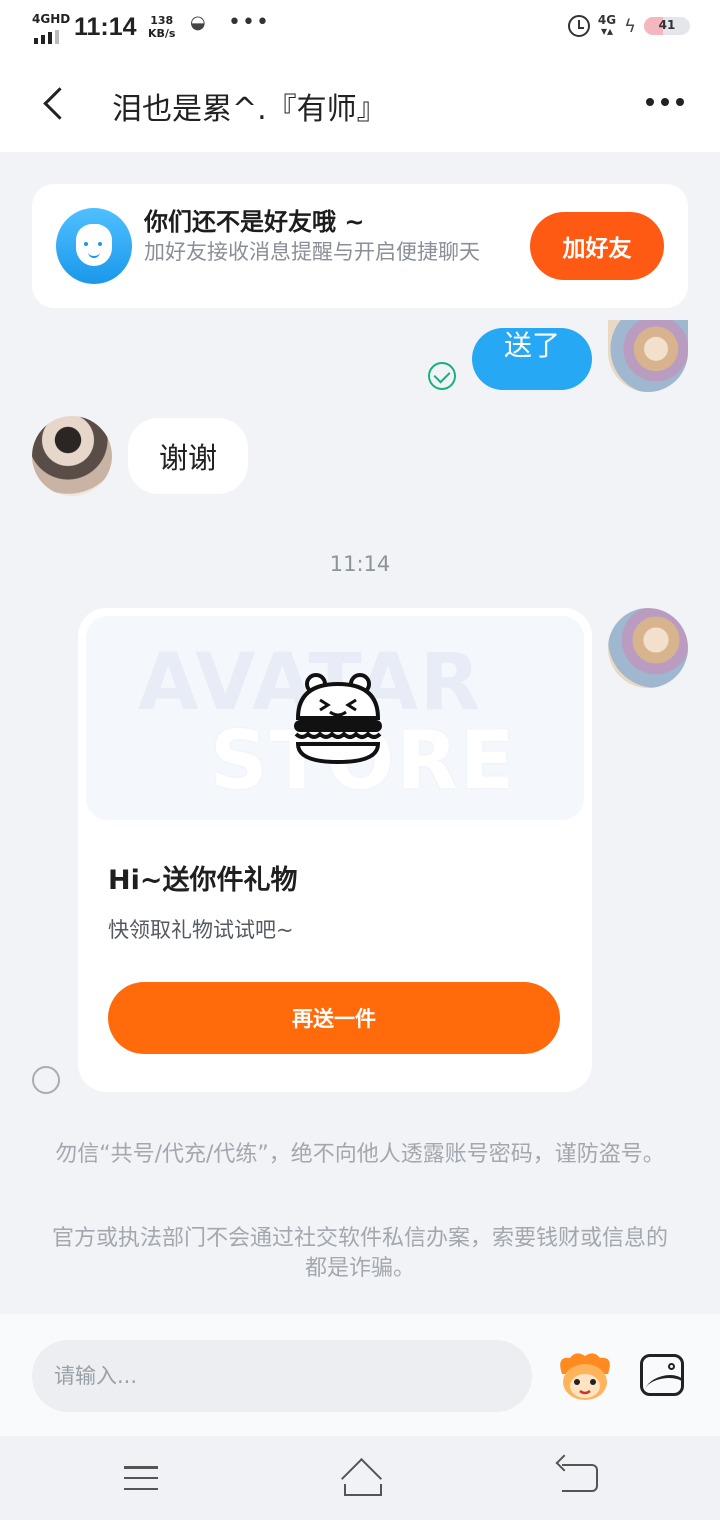 Image resolution: width=720 pixels, height=1520 pixels. Describe the element at coordinates (72, 456) in the screenshot. I see `peer-avatar` at that location.